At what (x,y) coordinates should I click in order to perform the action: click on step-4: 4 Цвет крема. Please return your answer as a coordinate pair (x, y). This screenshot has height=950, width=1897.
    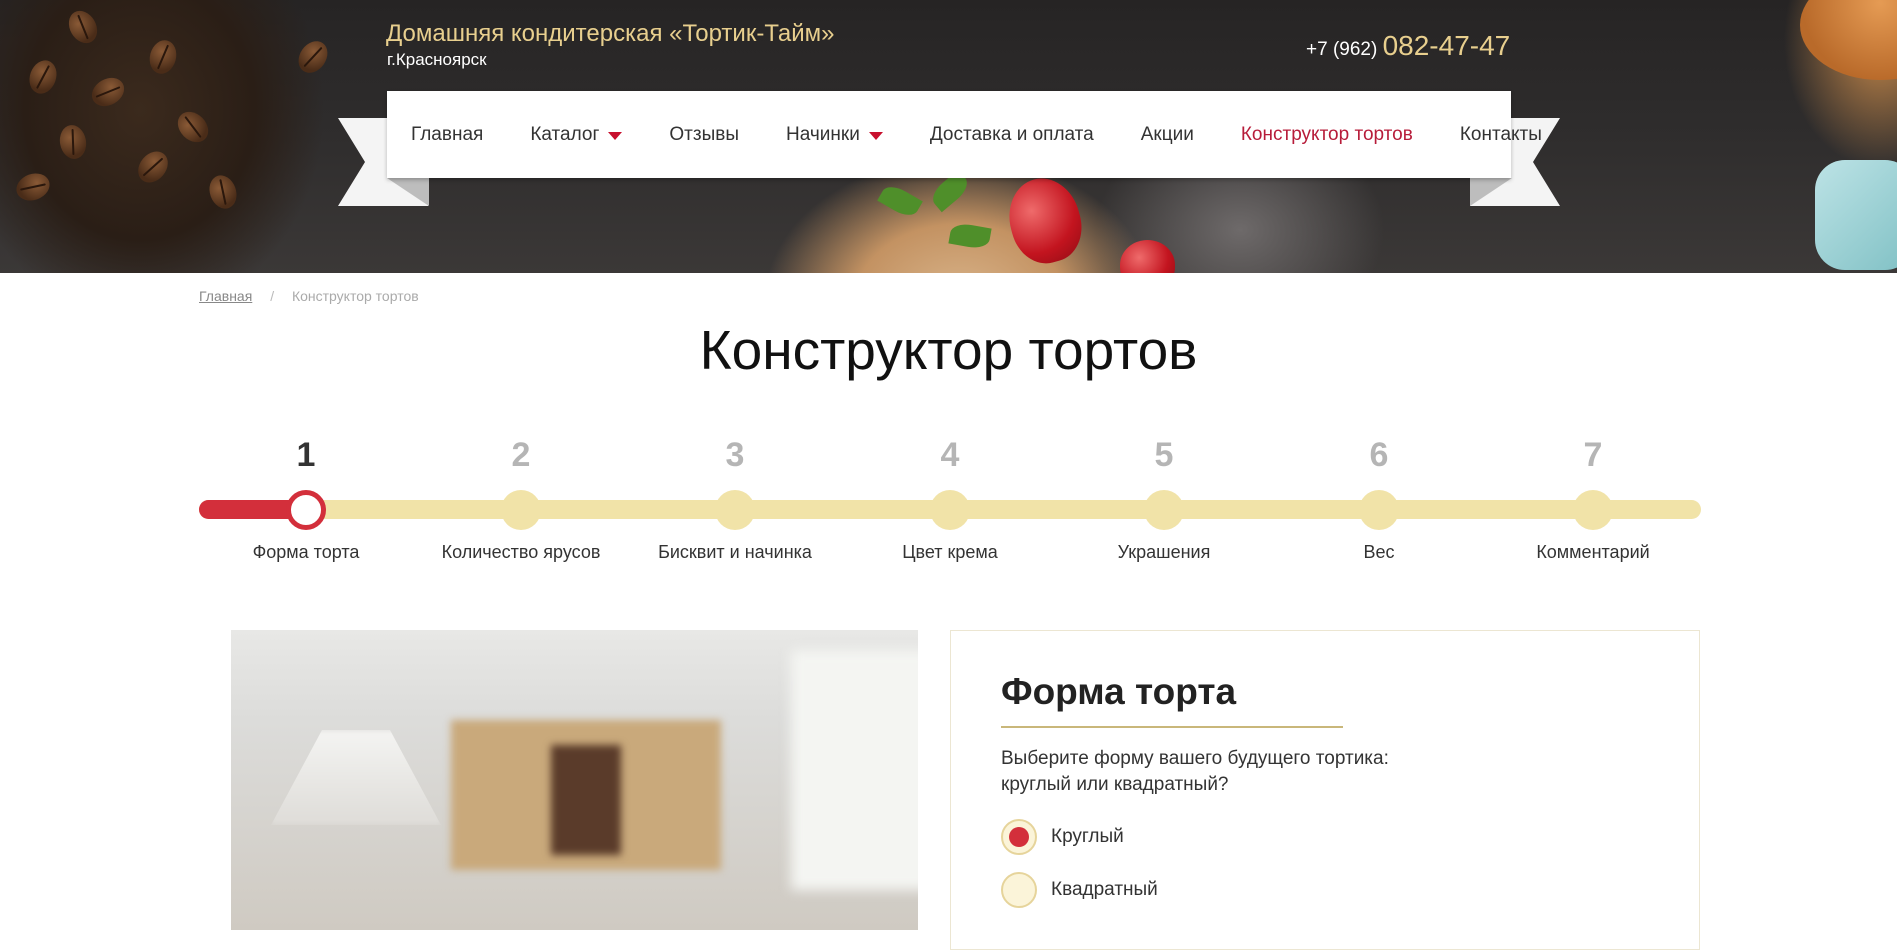
    Looking at the image, I should click on (950, 496).